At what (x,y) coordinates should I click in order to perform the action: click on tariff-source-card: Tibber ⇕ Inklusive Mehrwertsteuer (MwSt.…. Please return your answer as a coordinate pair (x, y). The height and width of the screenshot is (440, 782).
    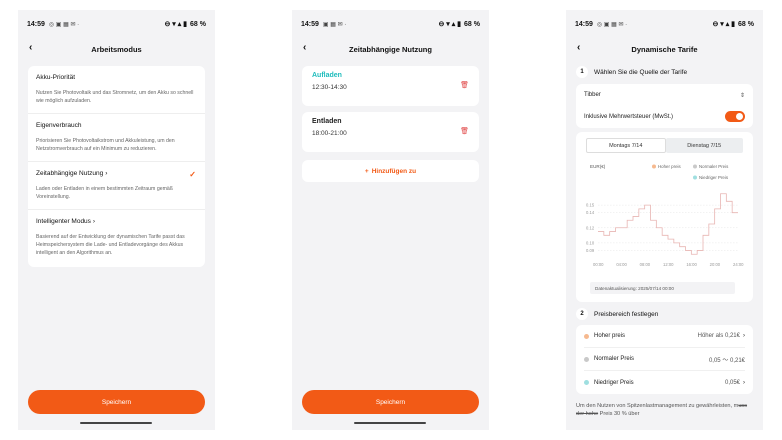
    Looking at the image, I should click on (664, 106).